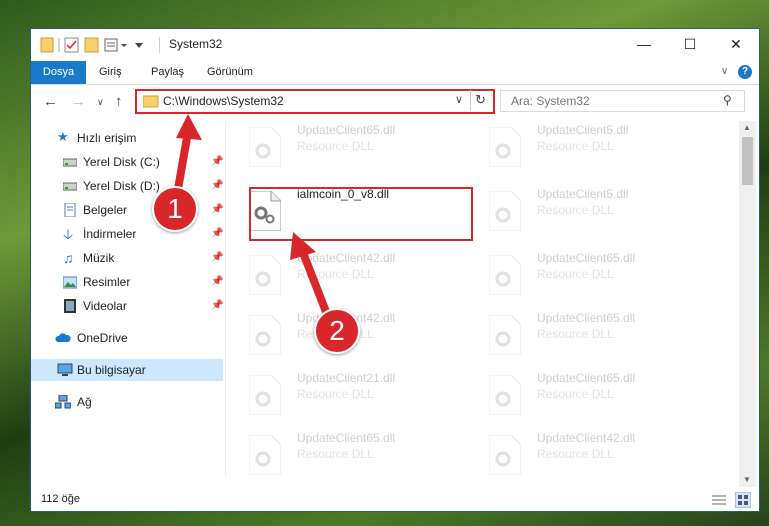 This screenshot has height=526, width=769. Describe the element at coordinates (175, 209) in the screenshot. I see `step-1-badge: 1` at that location.